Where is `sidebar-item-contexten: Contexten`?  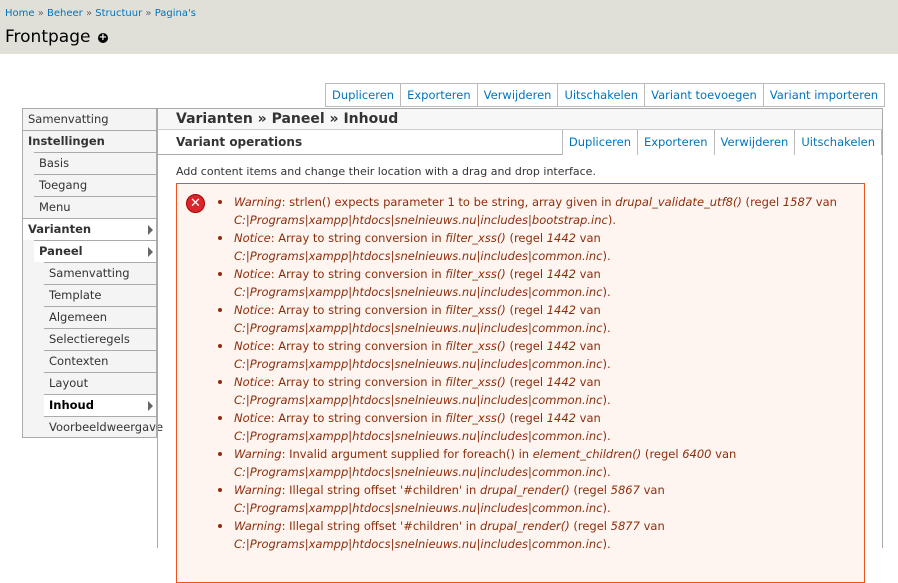 sidebar-item-contexten: Contexten is located at coordinates (100, 361).